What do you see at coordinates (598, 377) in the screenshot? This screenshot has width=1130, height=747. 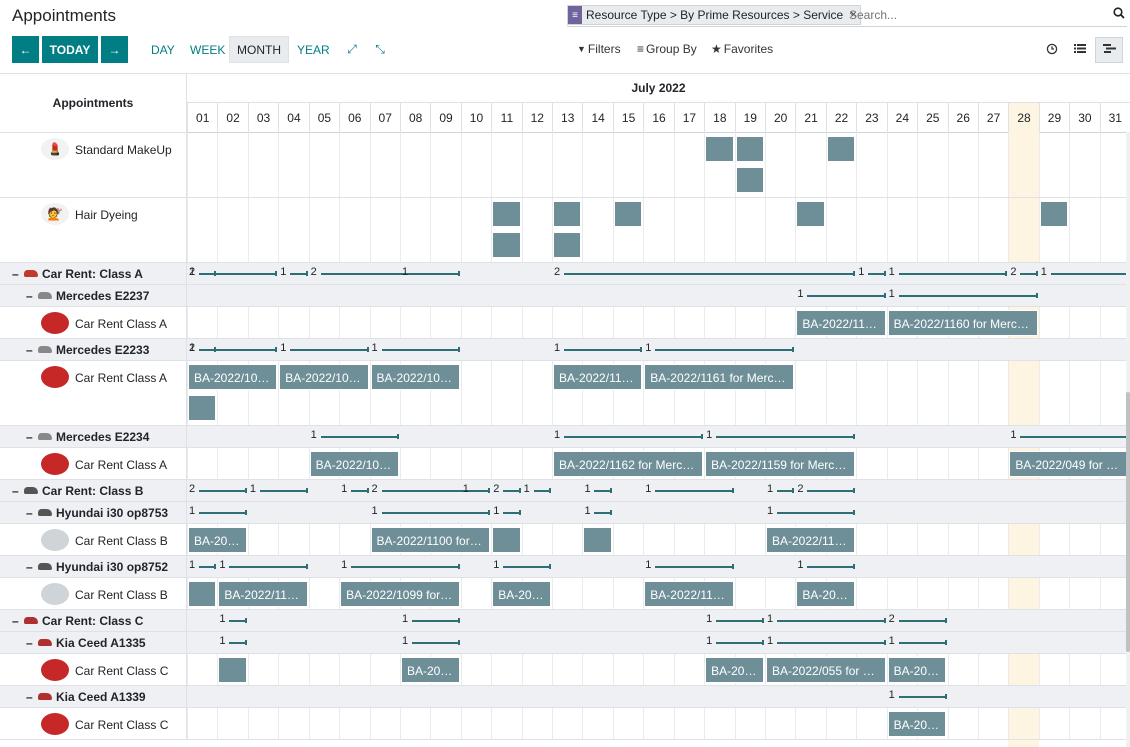 I see `appointment-pill: BA-2022/1125 for Mercedes E2233` at bounding box center [598, 377].